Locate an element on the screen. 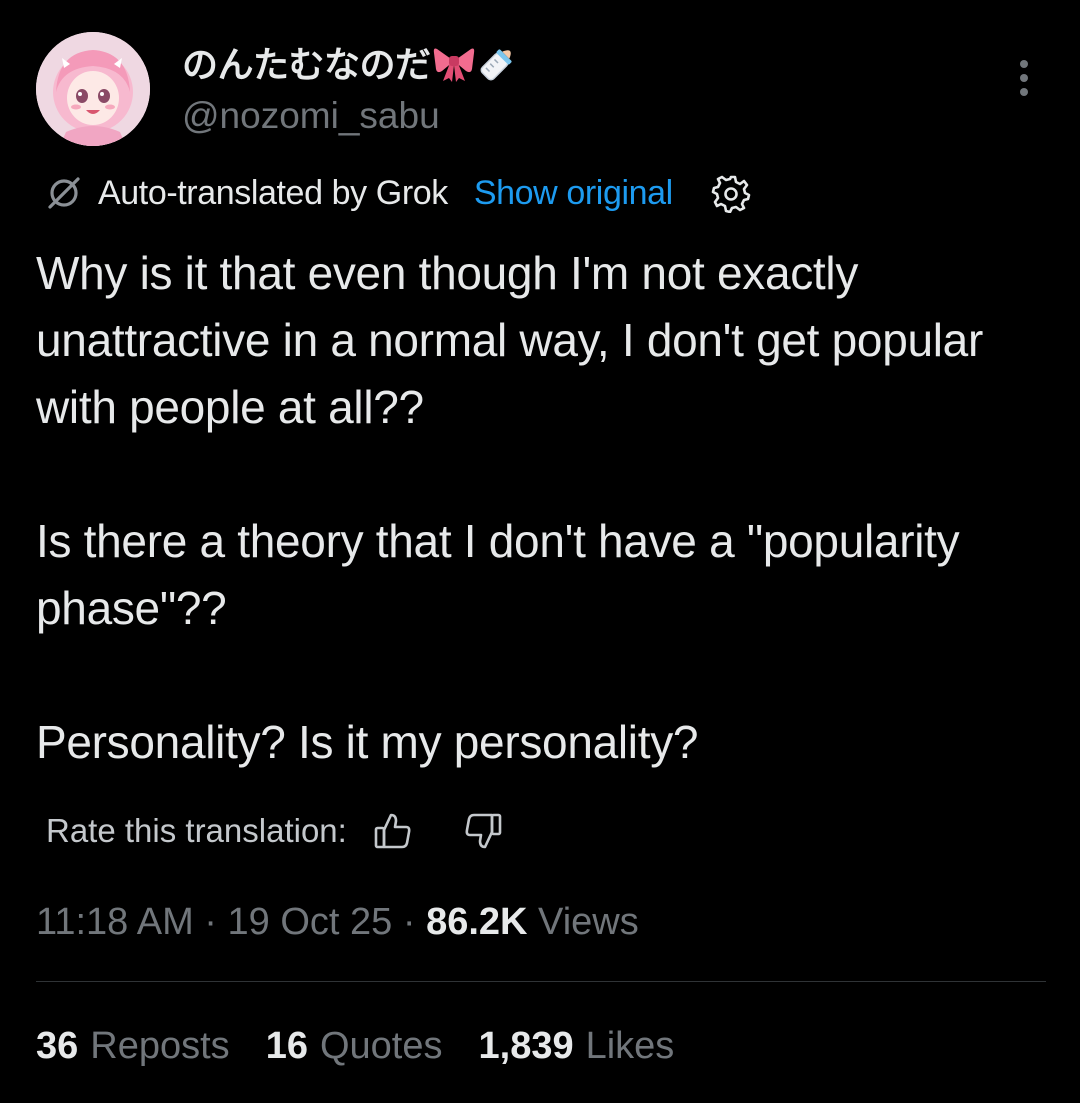  tweet-meta: 11:18 AM · 19 Oct 25 · 86.2K Views is located at coordinates (337, 922).